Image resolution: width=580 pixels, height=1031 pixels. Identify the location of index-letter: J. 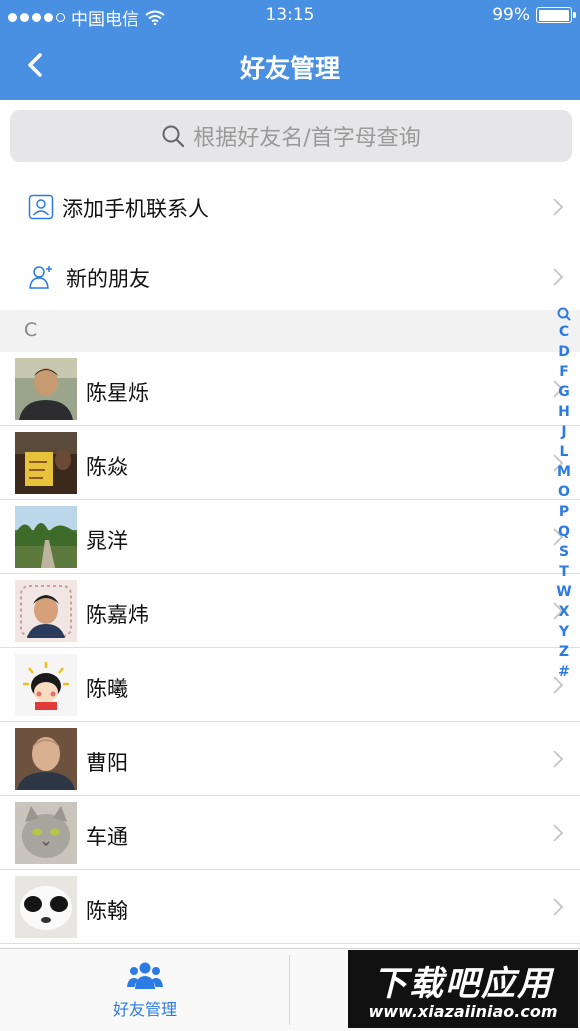
(563, 432).